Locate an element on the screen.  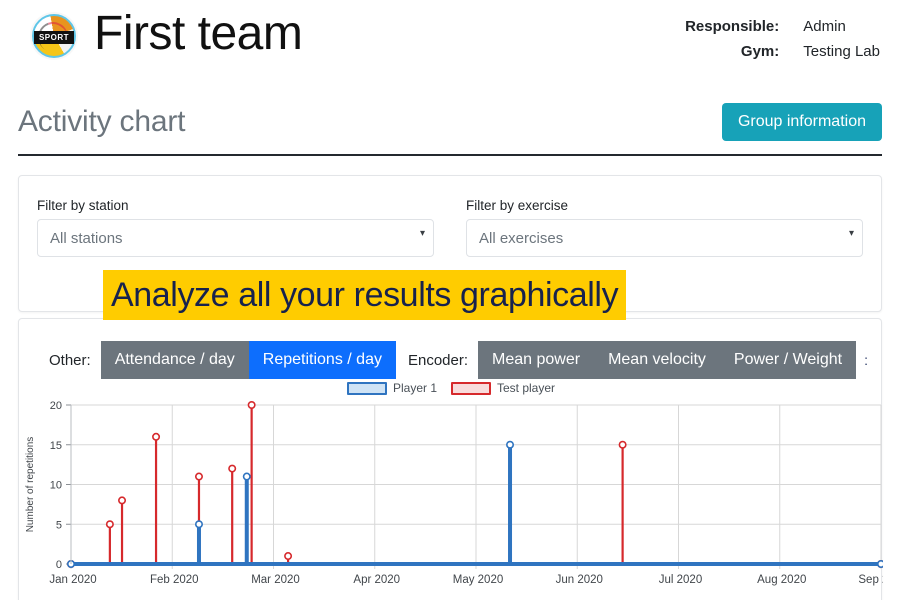
tab-repetitions-per-day: Repetitions / day is located at coordinates (322, 360).